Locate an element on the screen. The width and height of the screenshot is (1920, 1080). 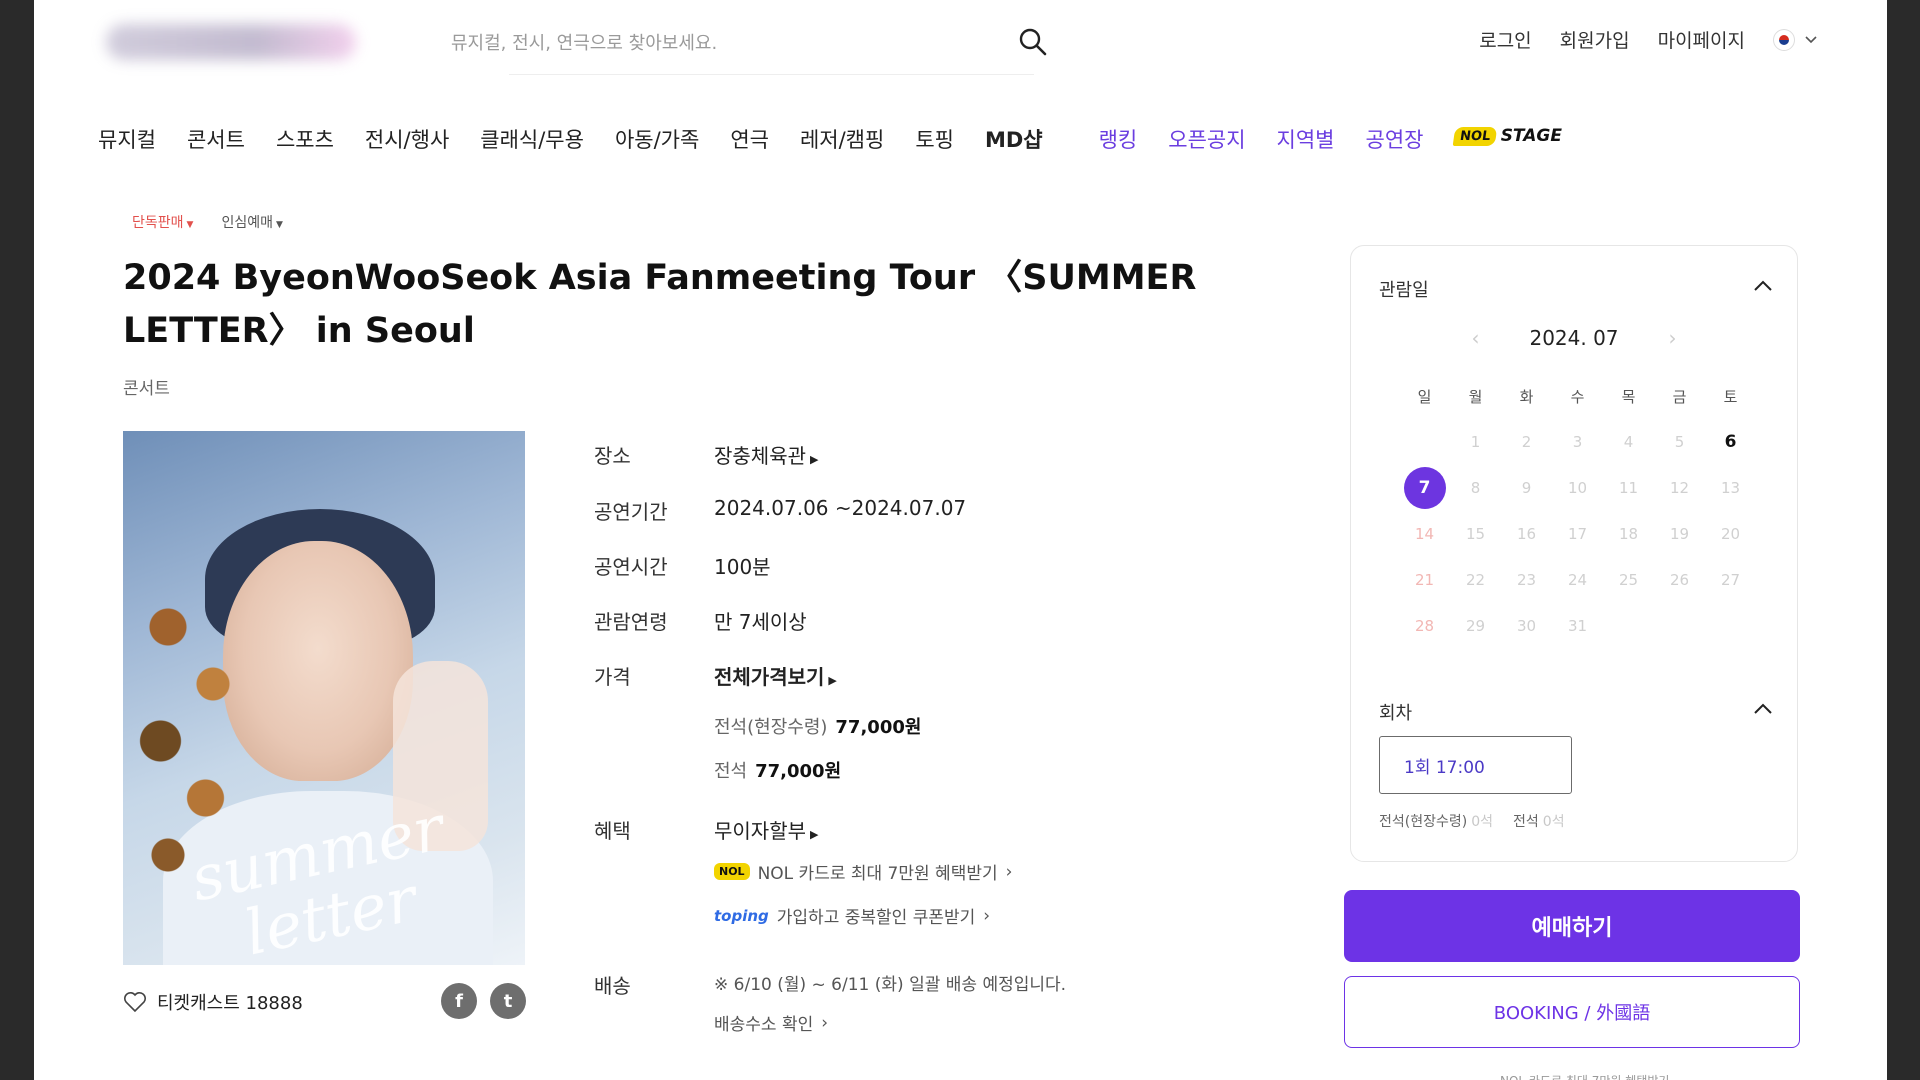
like-area: 티켓캐스트 18888 is located at coordinates (213, 1002).